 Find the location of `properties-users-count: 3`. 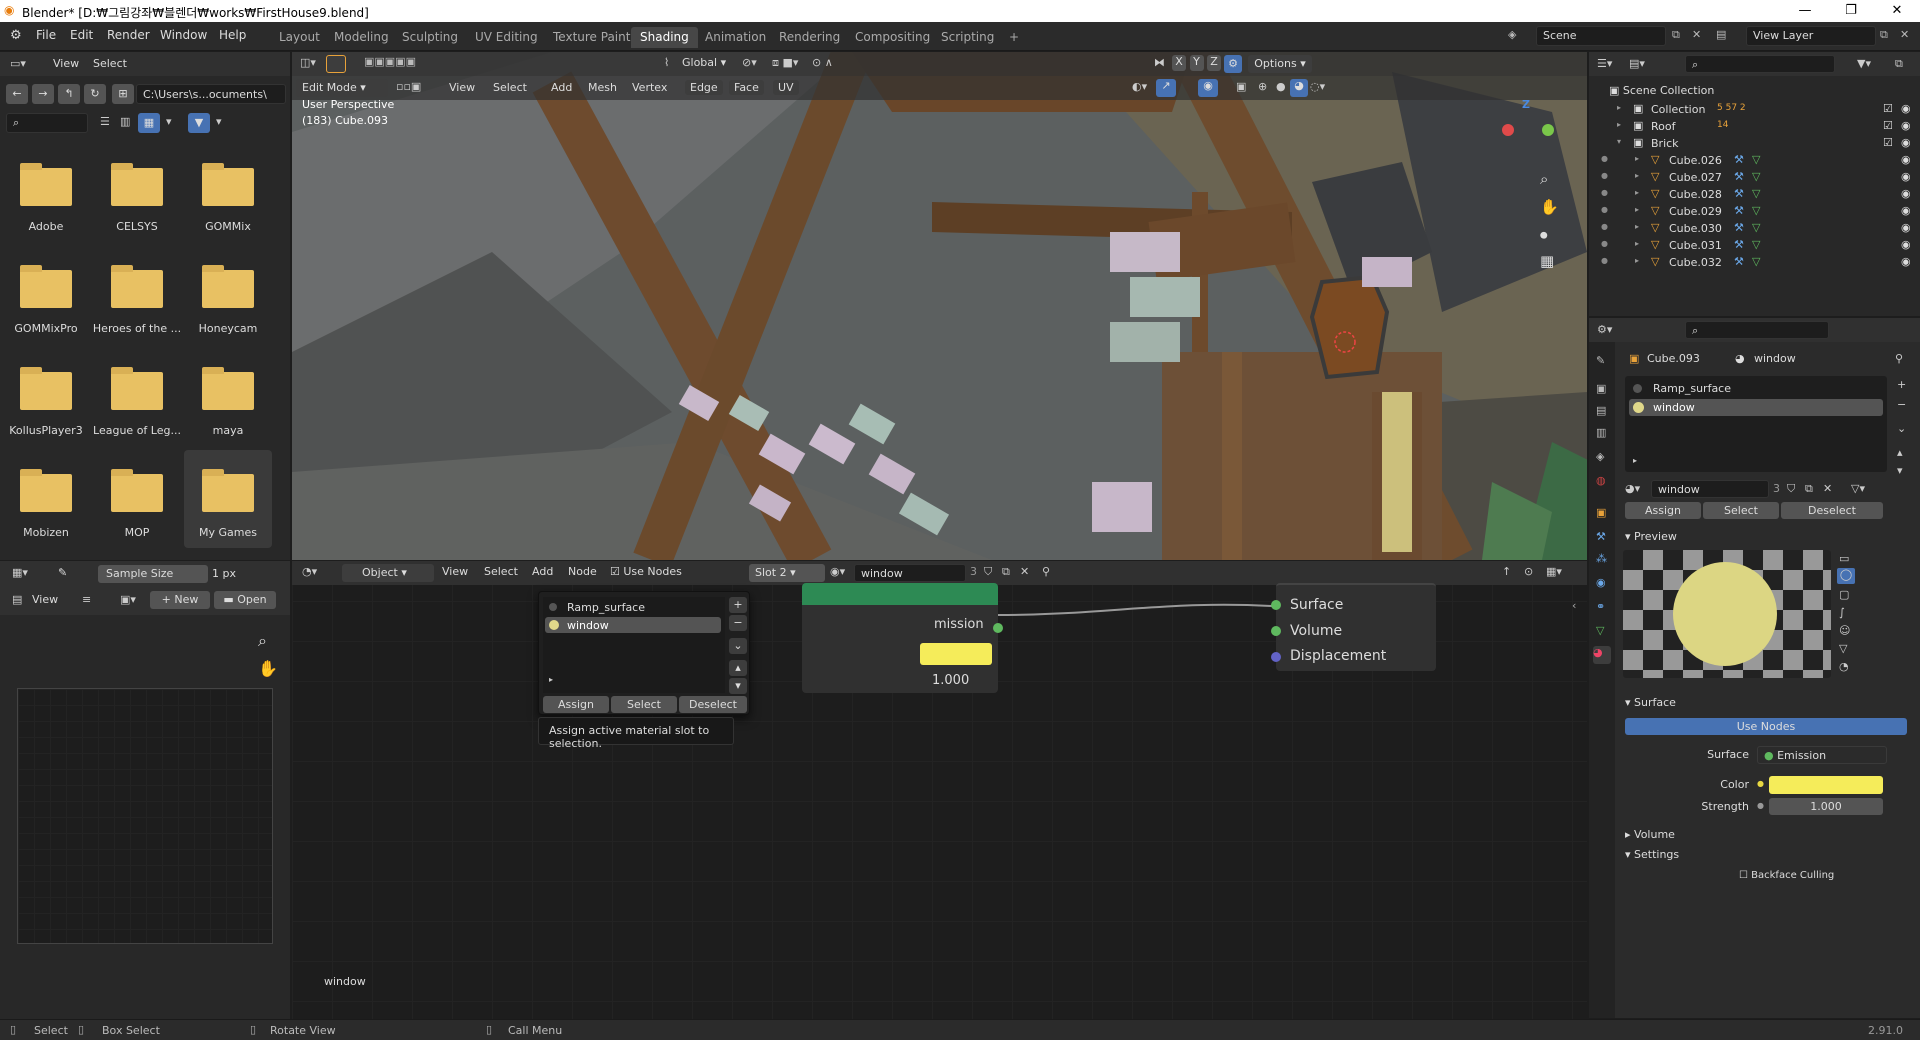

properties-users-count: 3 is located at coordinates (1776, 488).